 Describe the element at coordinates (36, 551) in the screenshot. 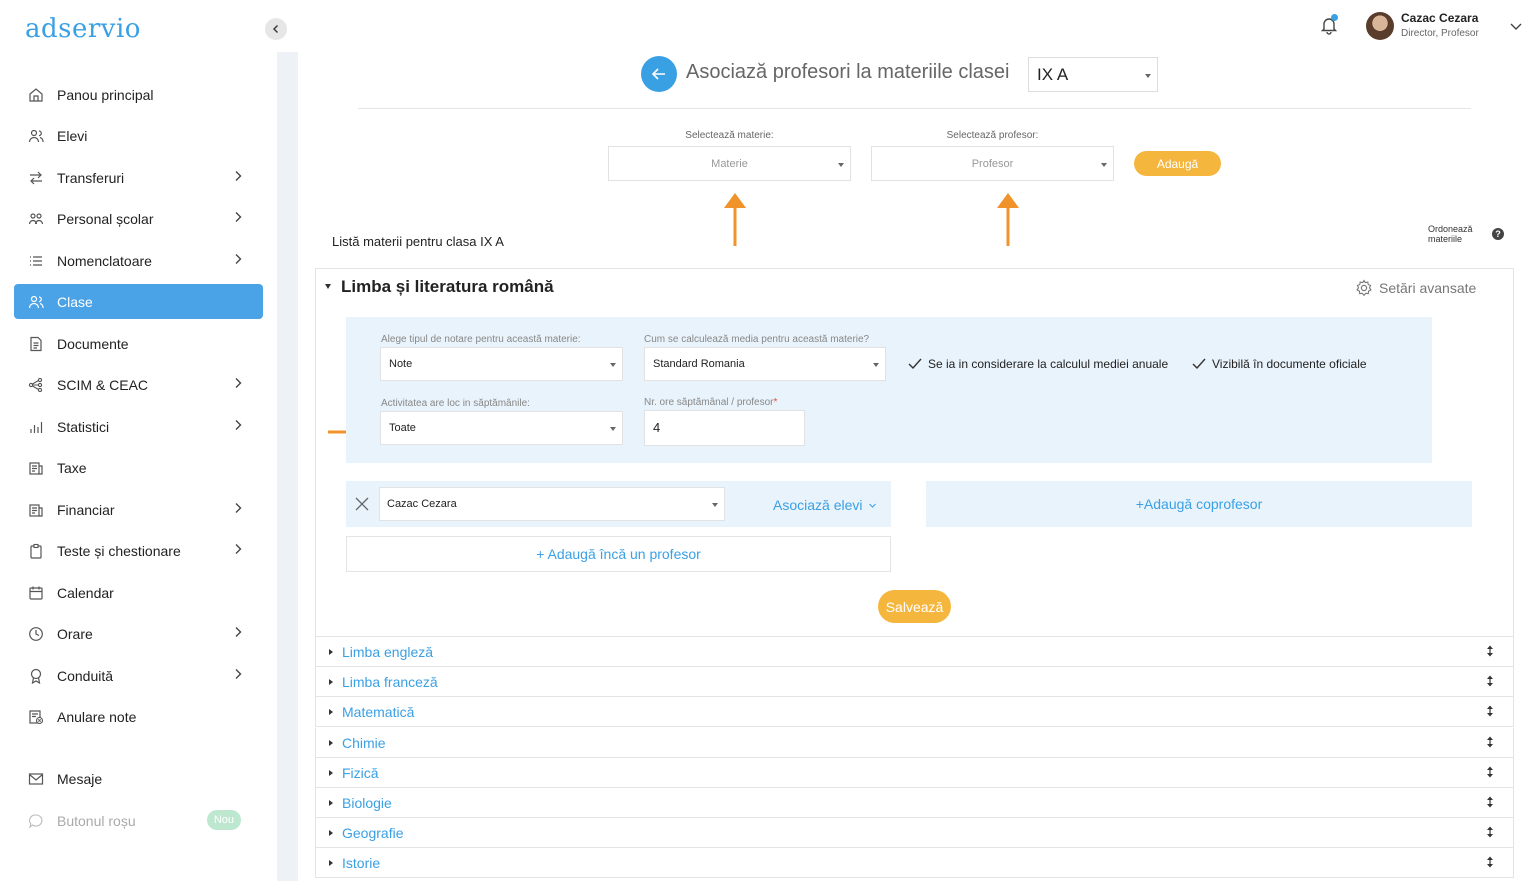

I see `clipboard-icon` at that location.